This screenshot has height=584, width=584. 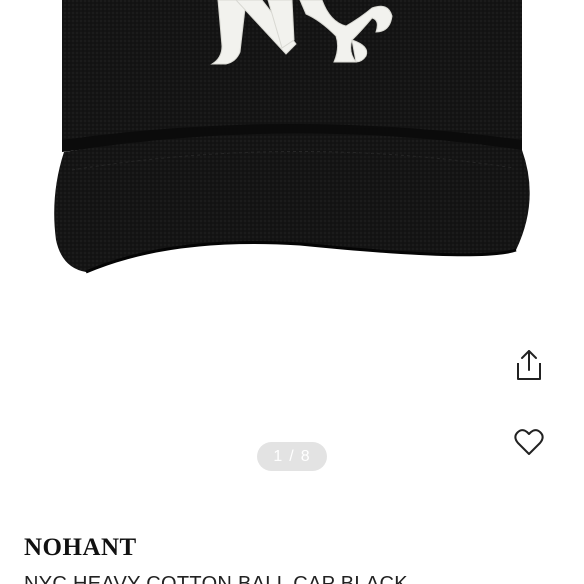 What do you see at coordinates (305, 456) in the screenshot?
I see `page-total: 8` at bounding box center [305, 456].